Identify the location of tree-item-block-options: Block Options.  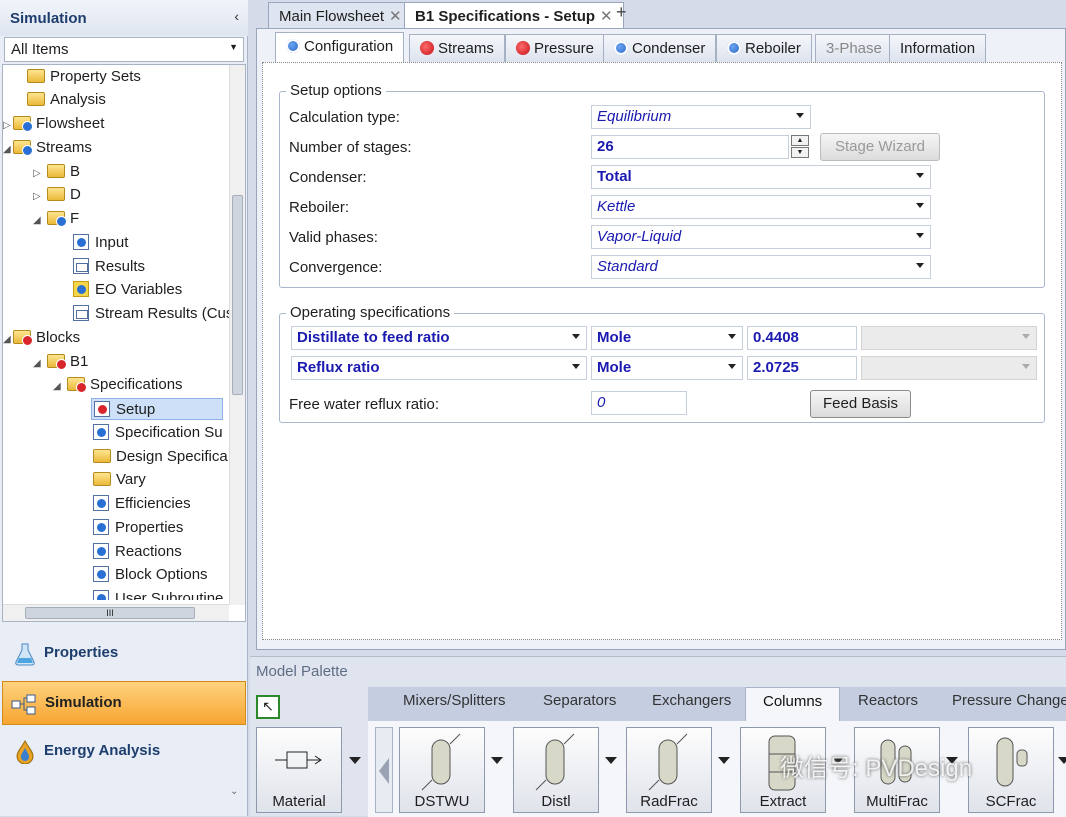
(150, 575).